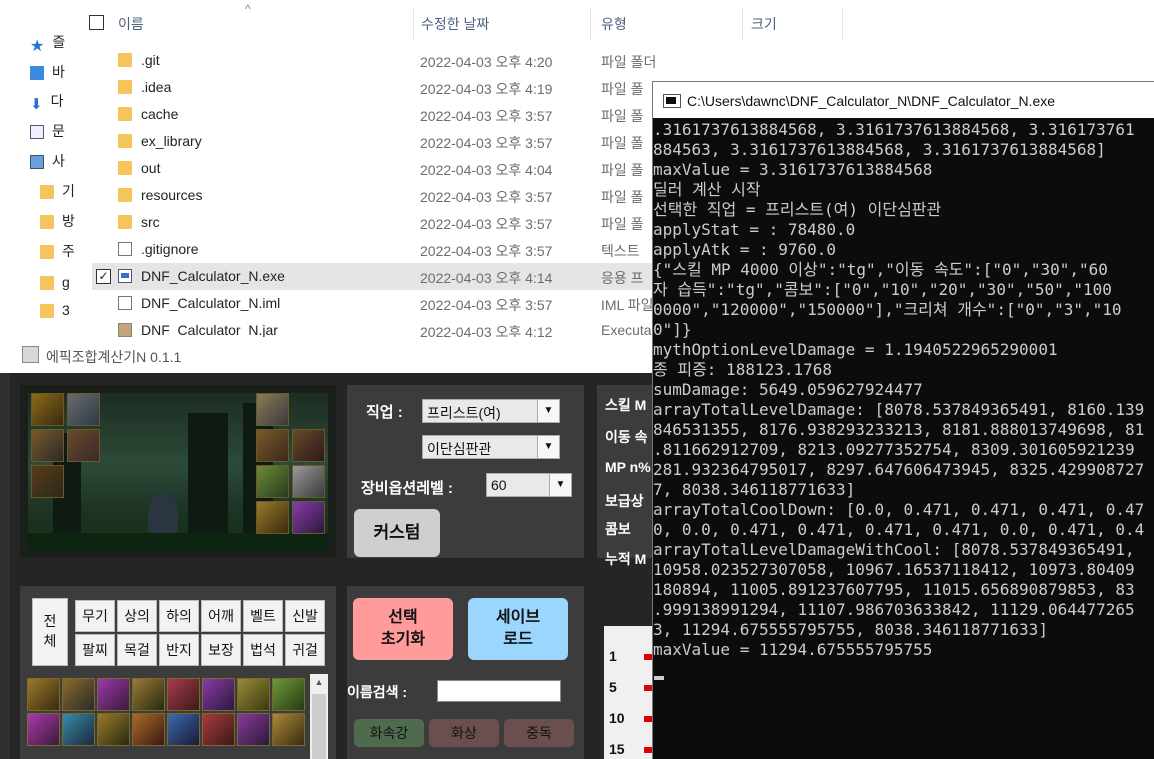 Image resolution: width=1154 pixels, height=759 pixels. Describe the element at coordinates (499, 691) in the screenshot. I see `name-search-input` at that location.